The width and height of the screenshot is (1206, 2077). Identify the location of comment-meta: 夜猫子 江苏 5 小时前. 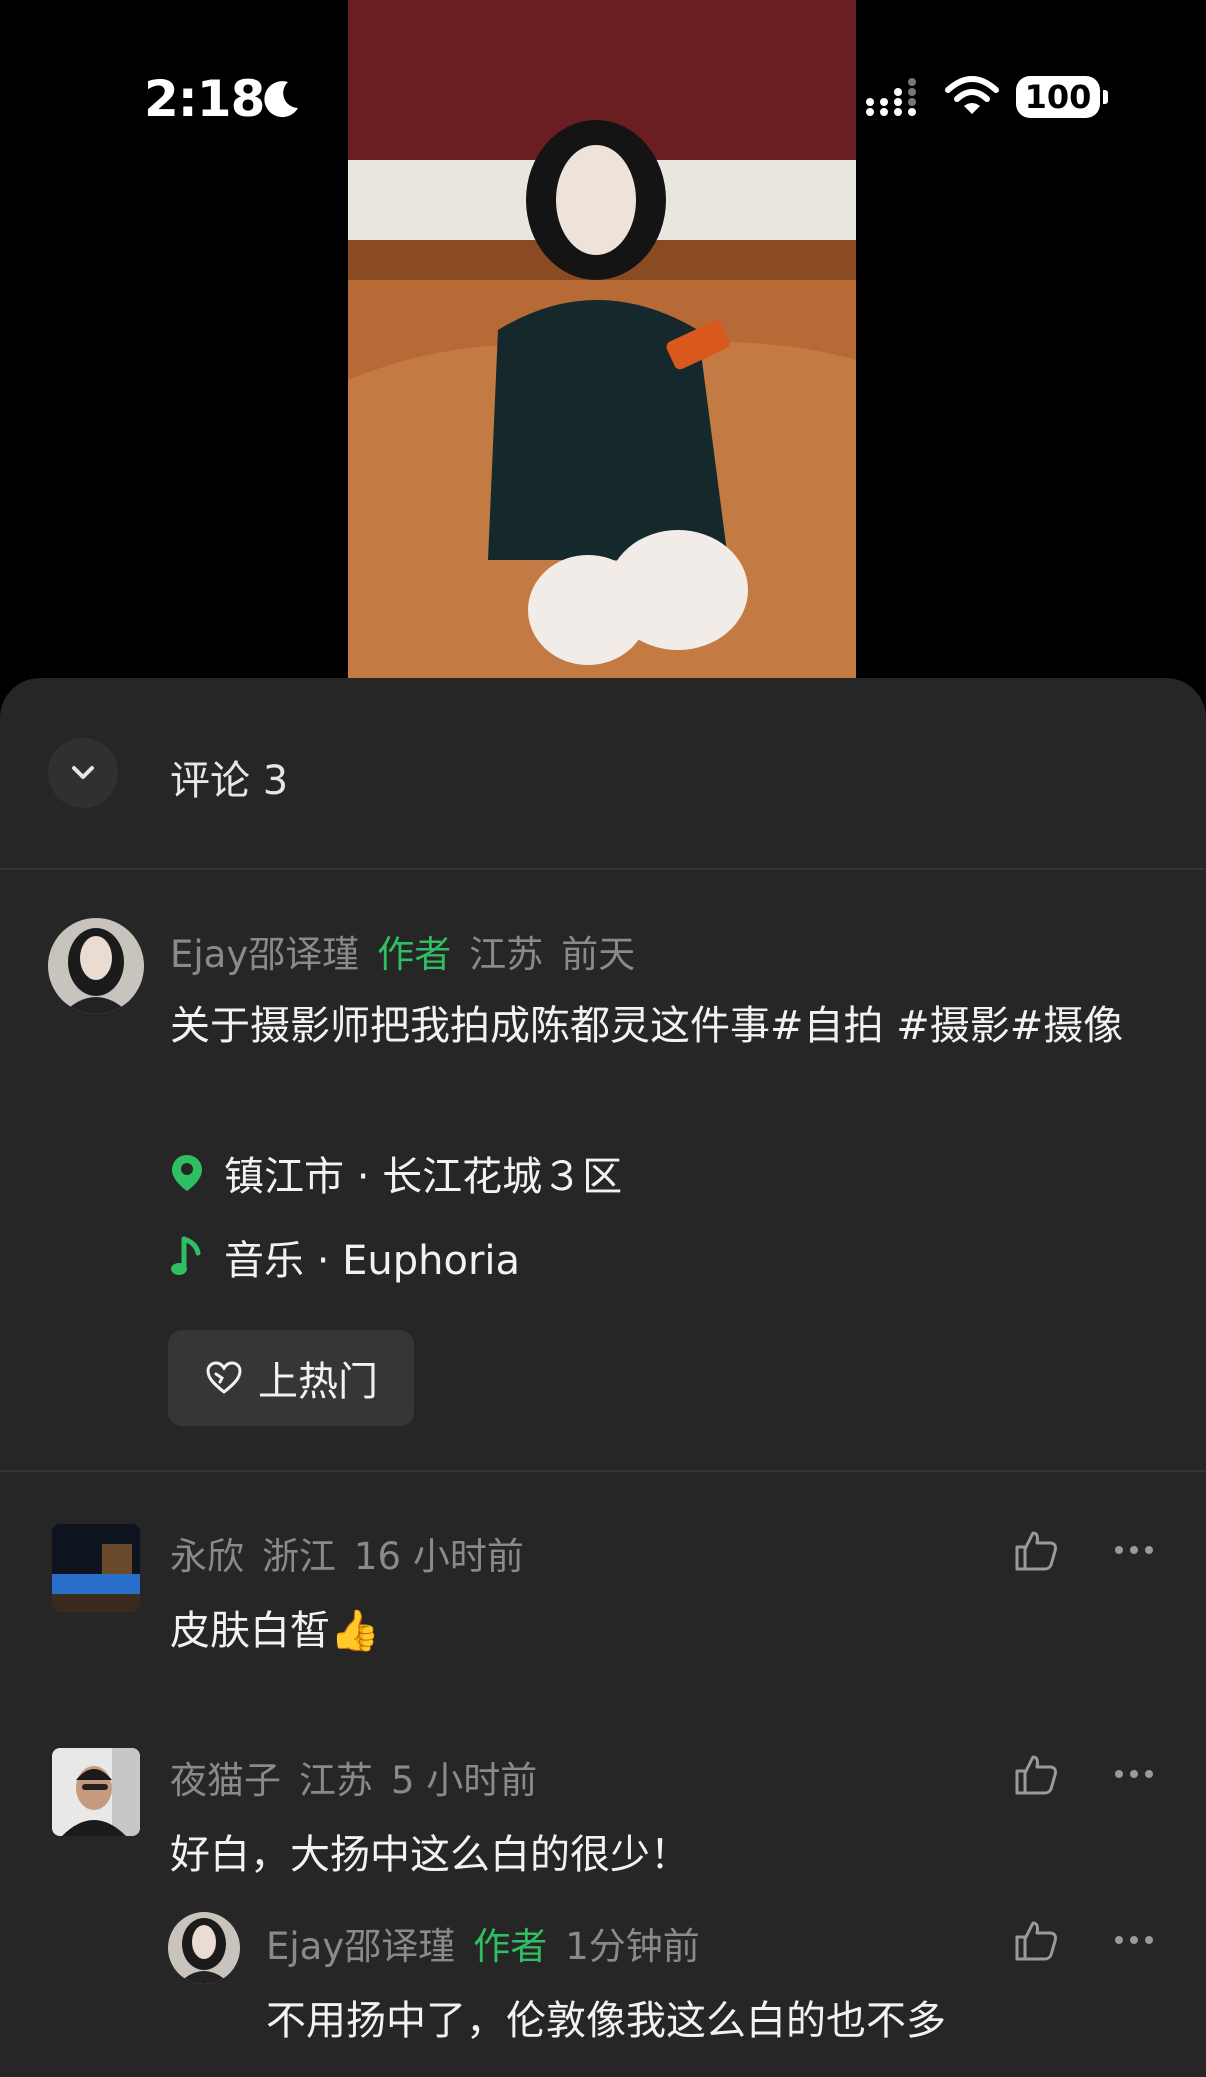
(362, 1777).